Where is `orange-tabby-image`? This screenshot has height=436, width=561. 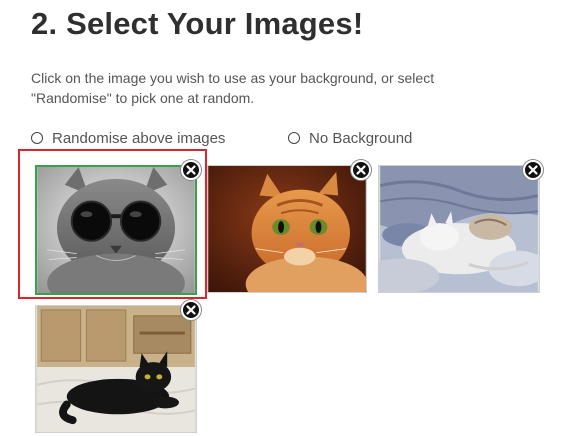 orange-tabby-image is located at coordinates (287, 229).